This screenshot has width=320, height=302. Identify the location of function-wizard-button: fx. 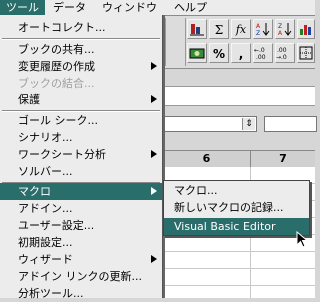
(241, 29).